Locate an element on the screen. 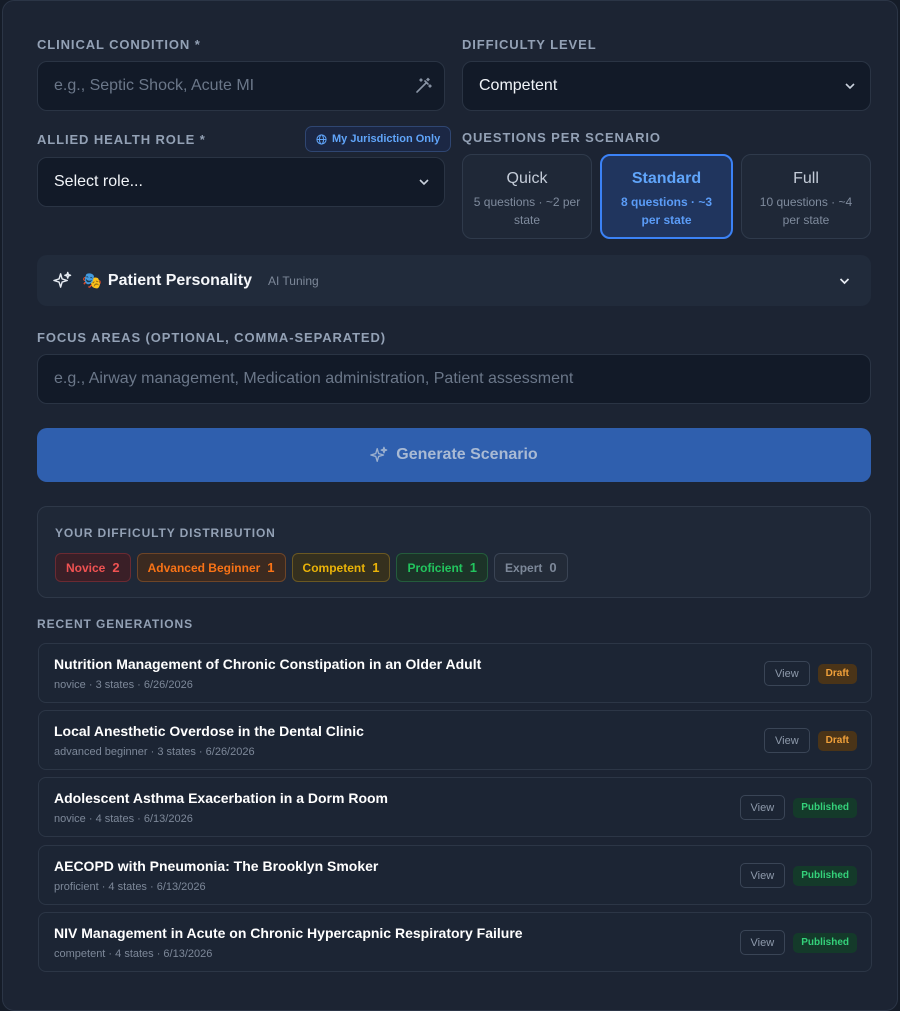 This screenshot has width=900, height=1011. condition-label: CLINICAL CONDITION * is located at coordinates (119, 44).